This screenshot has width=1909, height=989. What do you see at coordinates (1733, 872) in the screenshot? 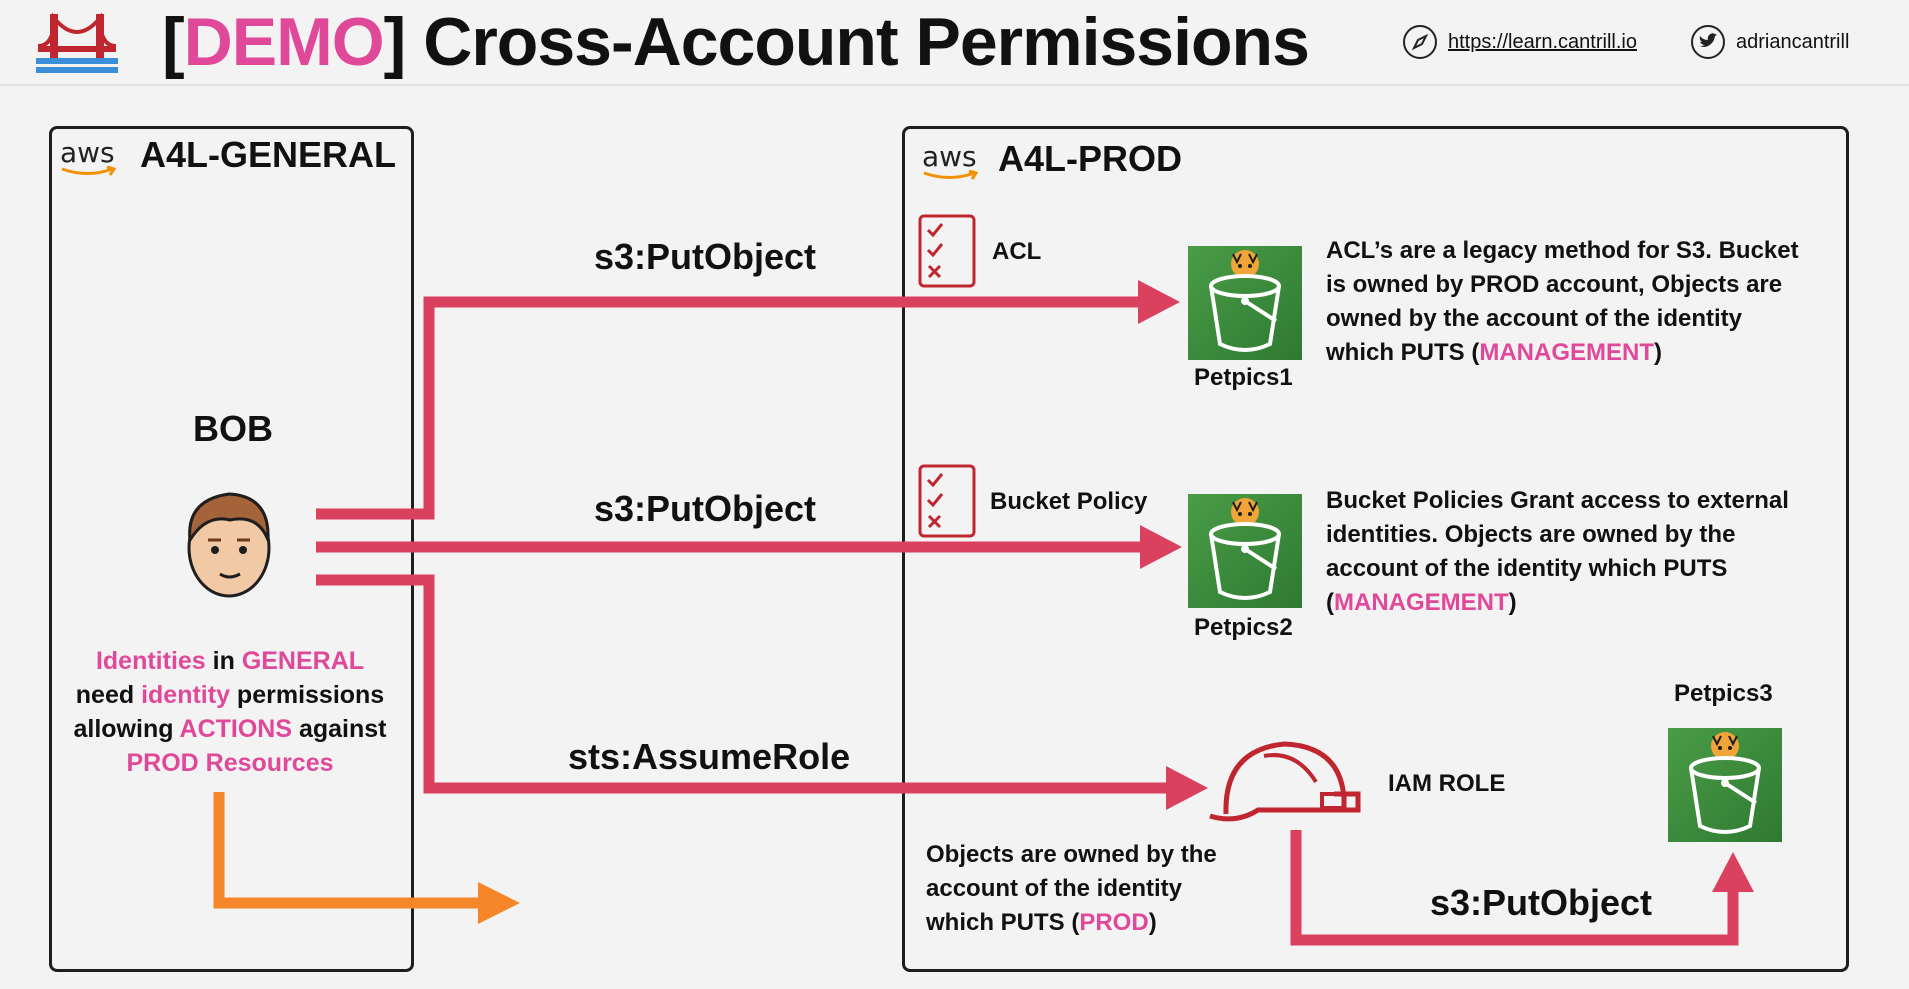
I see `role-put-arrowhead` at bounding box center [1733, 872].